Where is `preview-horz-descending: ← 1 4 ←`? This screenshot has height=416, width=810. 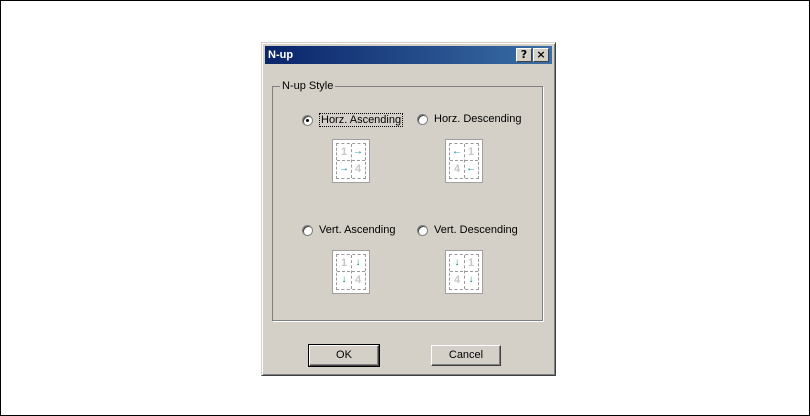 preview-horz-descending: ← 1 4 ← is located at coordinates (464, 161).